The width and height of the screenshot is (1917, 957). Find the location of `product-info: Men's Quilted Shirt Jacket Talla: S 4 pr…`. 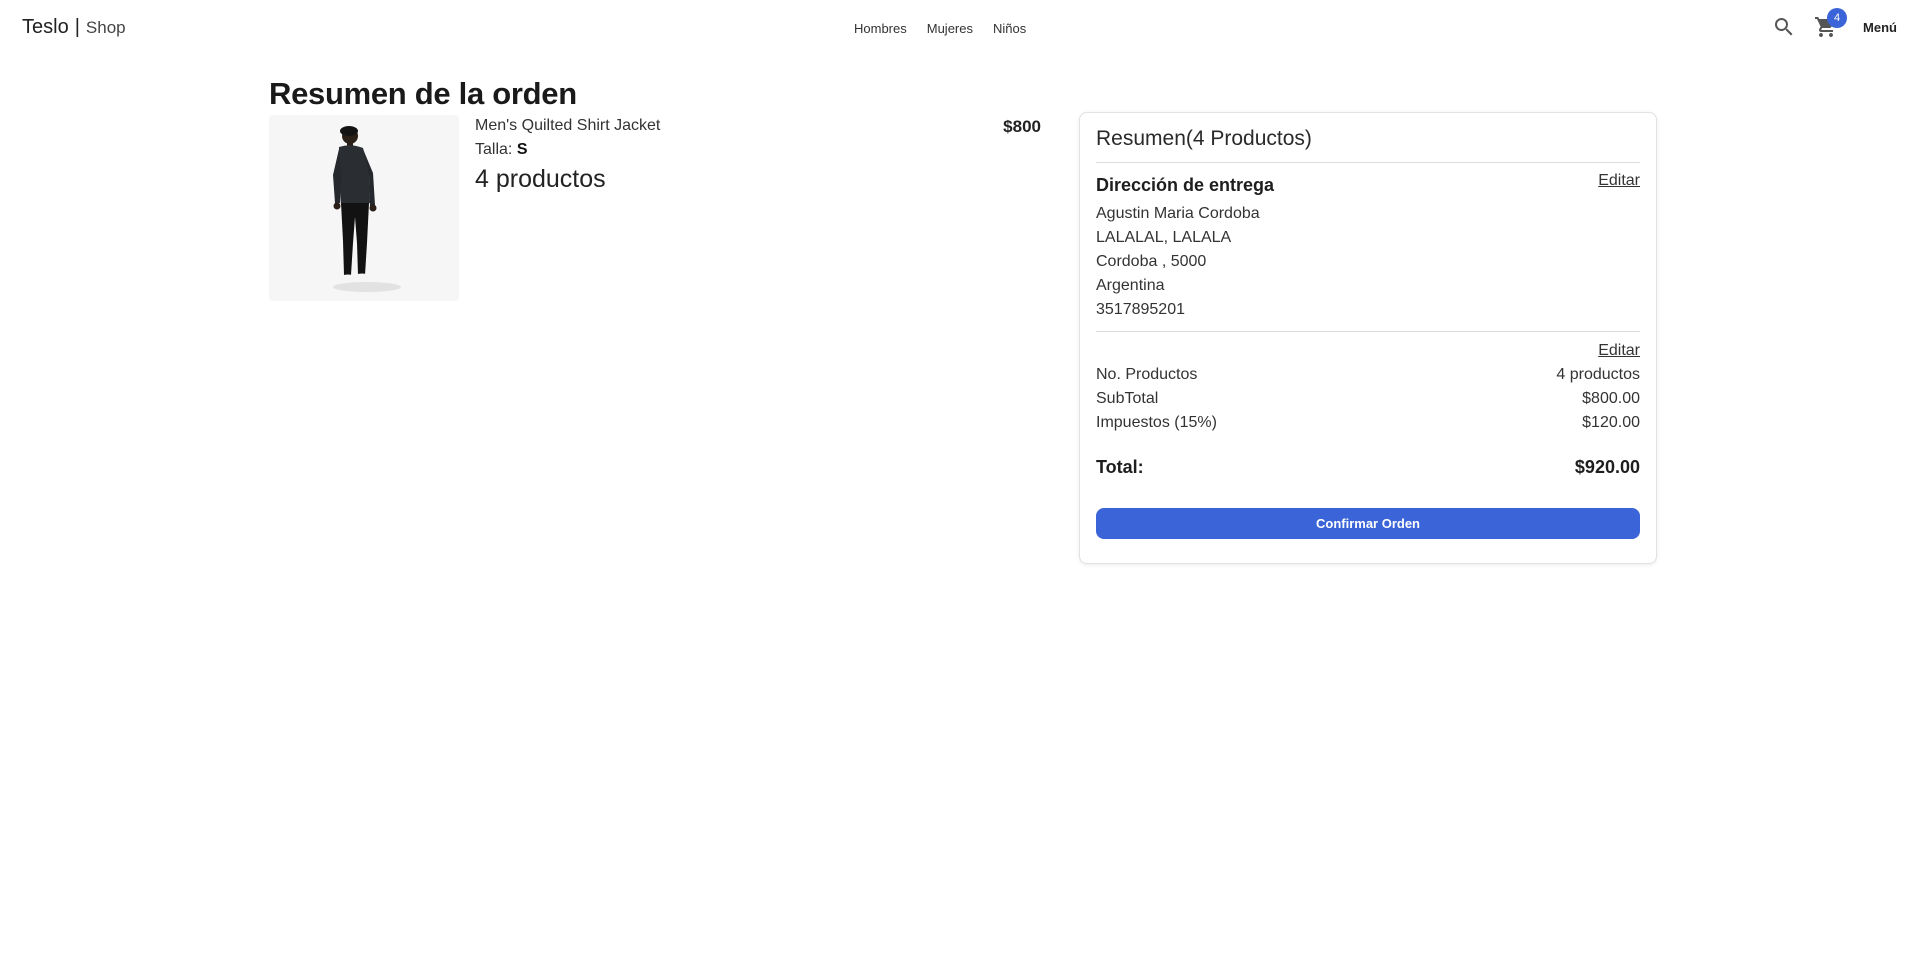

product-info: Men's Quilted Shirt Jacket Talla: S 4 pr… is located at coordinates (567, 154).